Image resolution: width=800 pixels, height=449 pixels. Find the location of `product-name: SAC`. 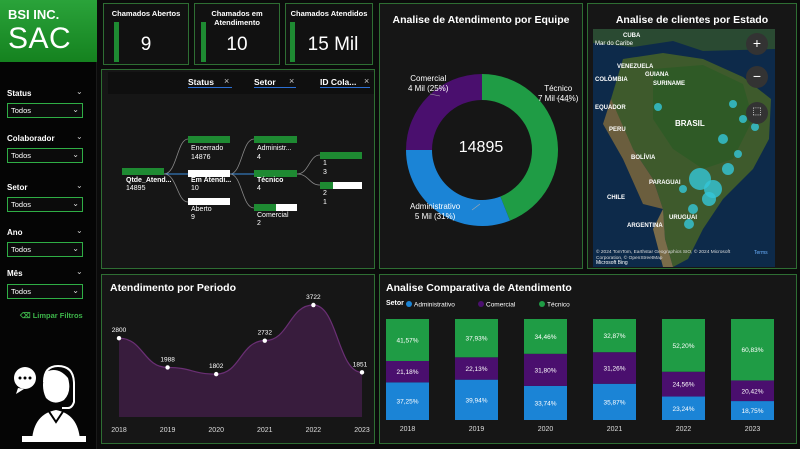

product-name: SAC is located at coordinates (40, 38).